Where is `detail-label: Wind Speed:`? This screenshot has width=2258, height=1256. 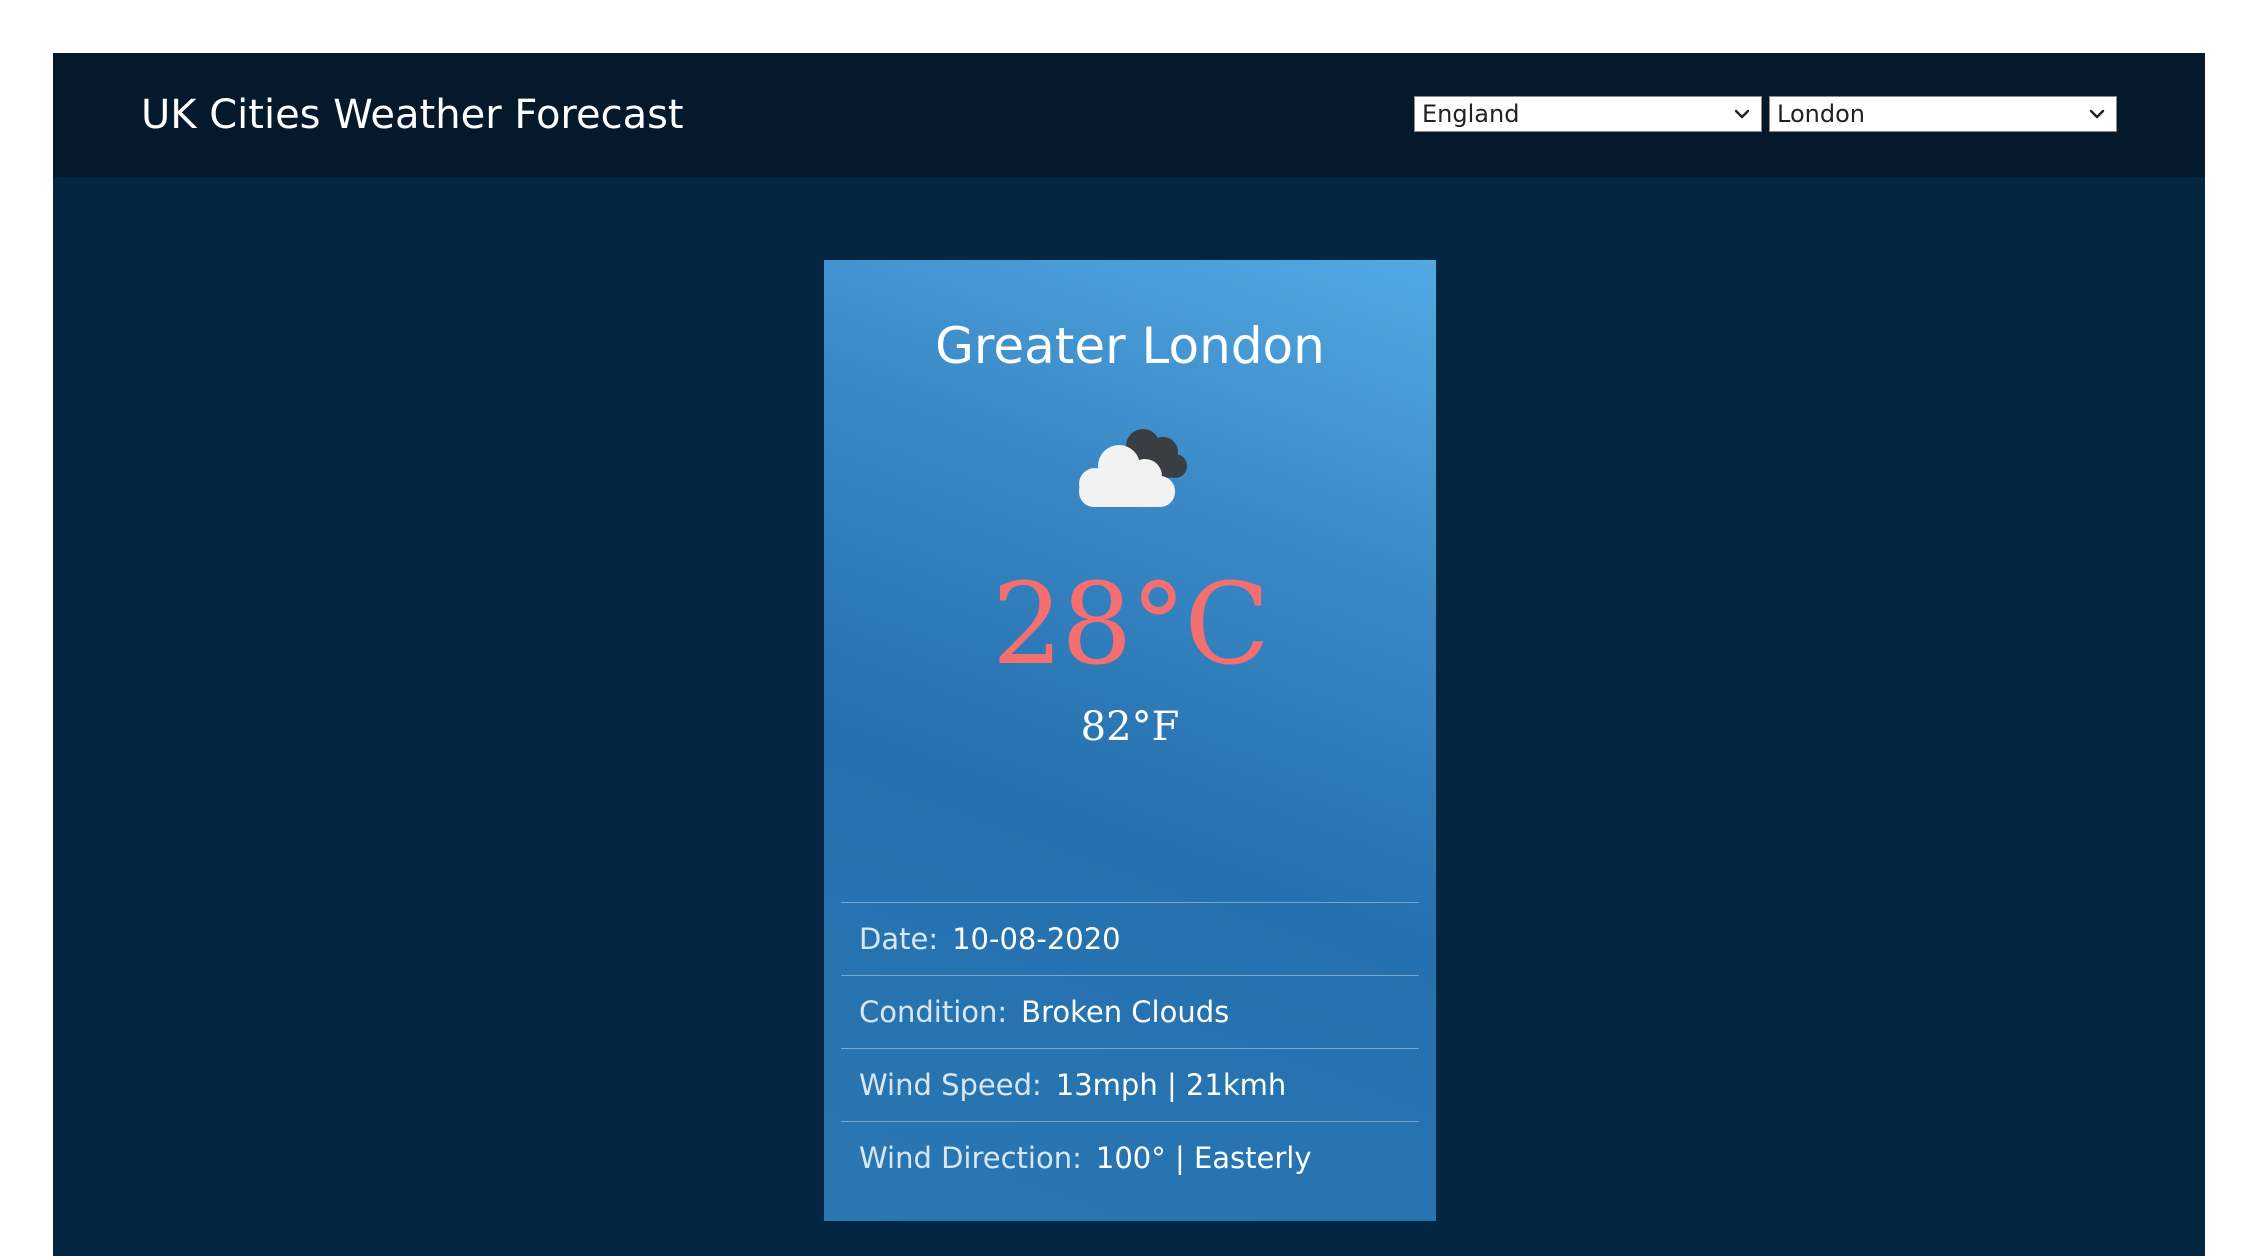 detail-label: Wind Speed: is located at coordinates (950, 1085).